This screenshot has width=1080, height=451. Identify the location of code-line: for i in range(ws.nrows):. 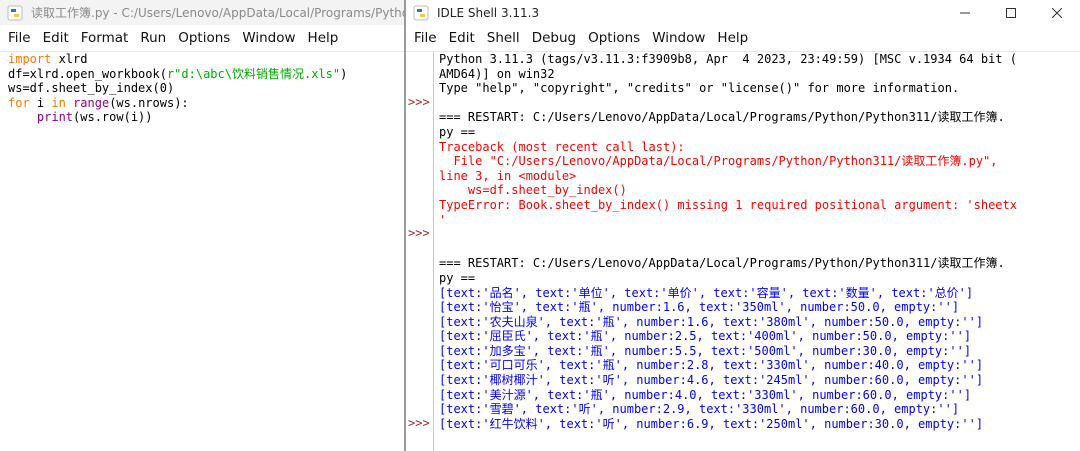
(177, 103).